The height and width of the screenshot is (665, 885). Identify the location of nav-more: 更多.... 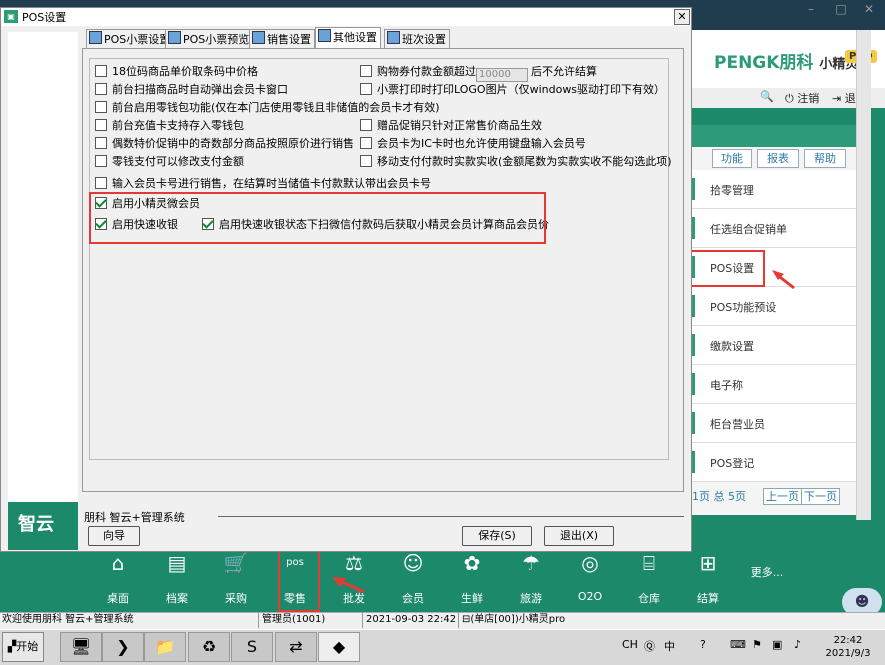
(767, 565).